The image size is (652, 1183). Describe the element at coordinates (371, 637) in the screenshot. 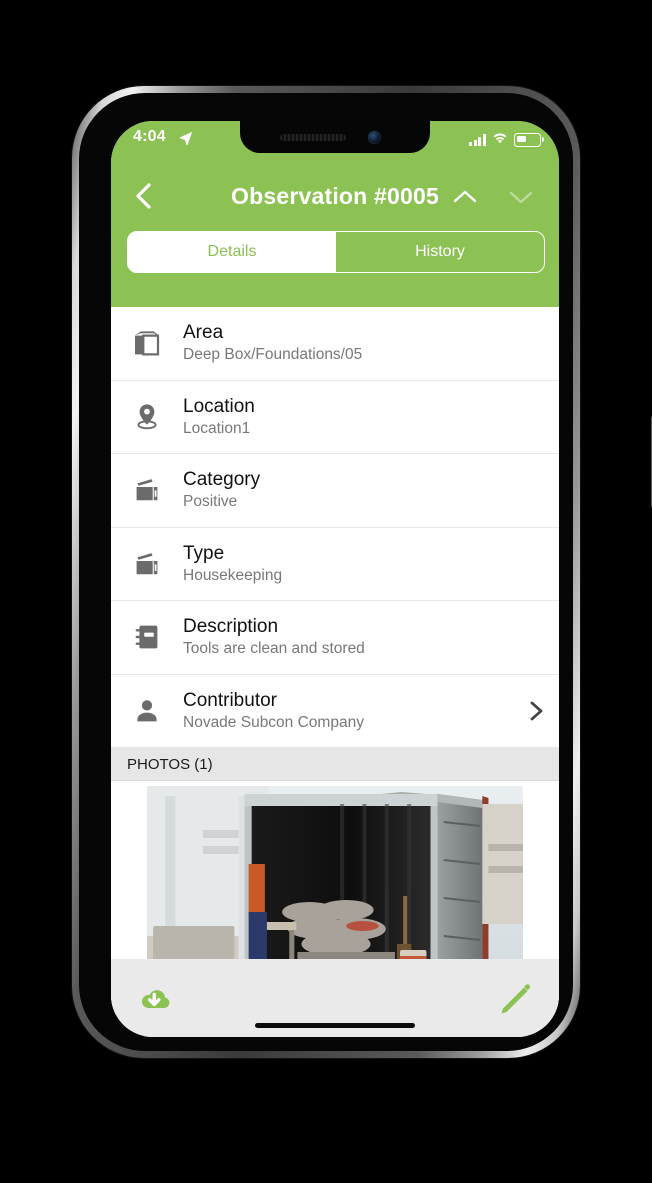

I see `detail-row-text: Description Tools are clean and stored` at that location.